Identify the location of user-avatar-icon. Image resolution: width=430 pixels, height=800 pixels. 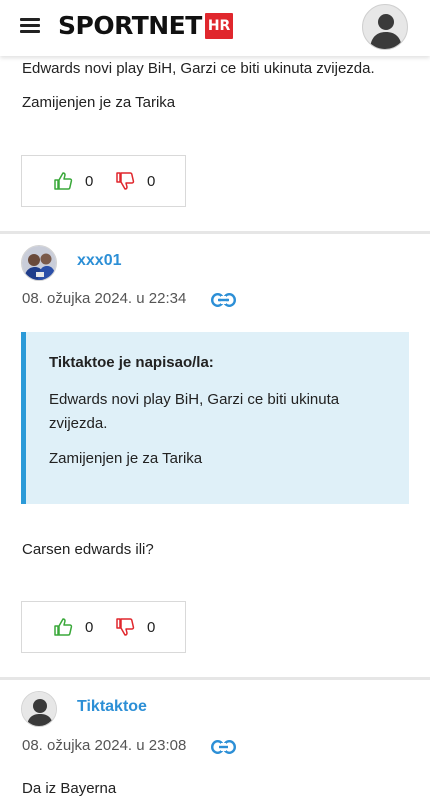
(385, 27).